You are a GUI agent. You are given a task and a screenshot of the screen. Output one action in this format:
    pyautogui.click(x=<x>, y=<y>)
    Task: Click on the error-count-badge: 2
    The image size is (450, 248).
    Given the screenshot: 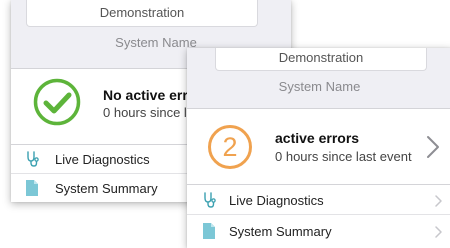 What is the action you would take?
    pyautogui.click(x=230, y=147)
    